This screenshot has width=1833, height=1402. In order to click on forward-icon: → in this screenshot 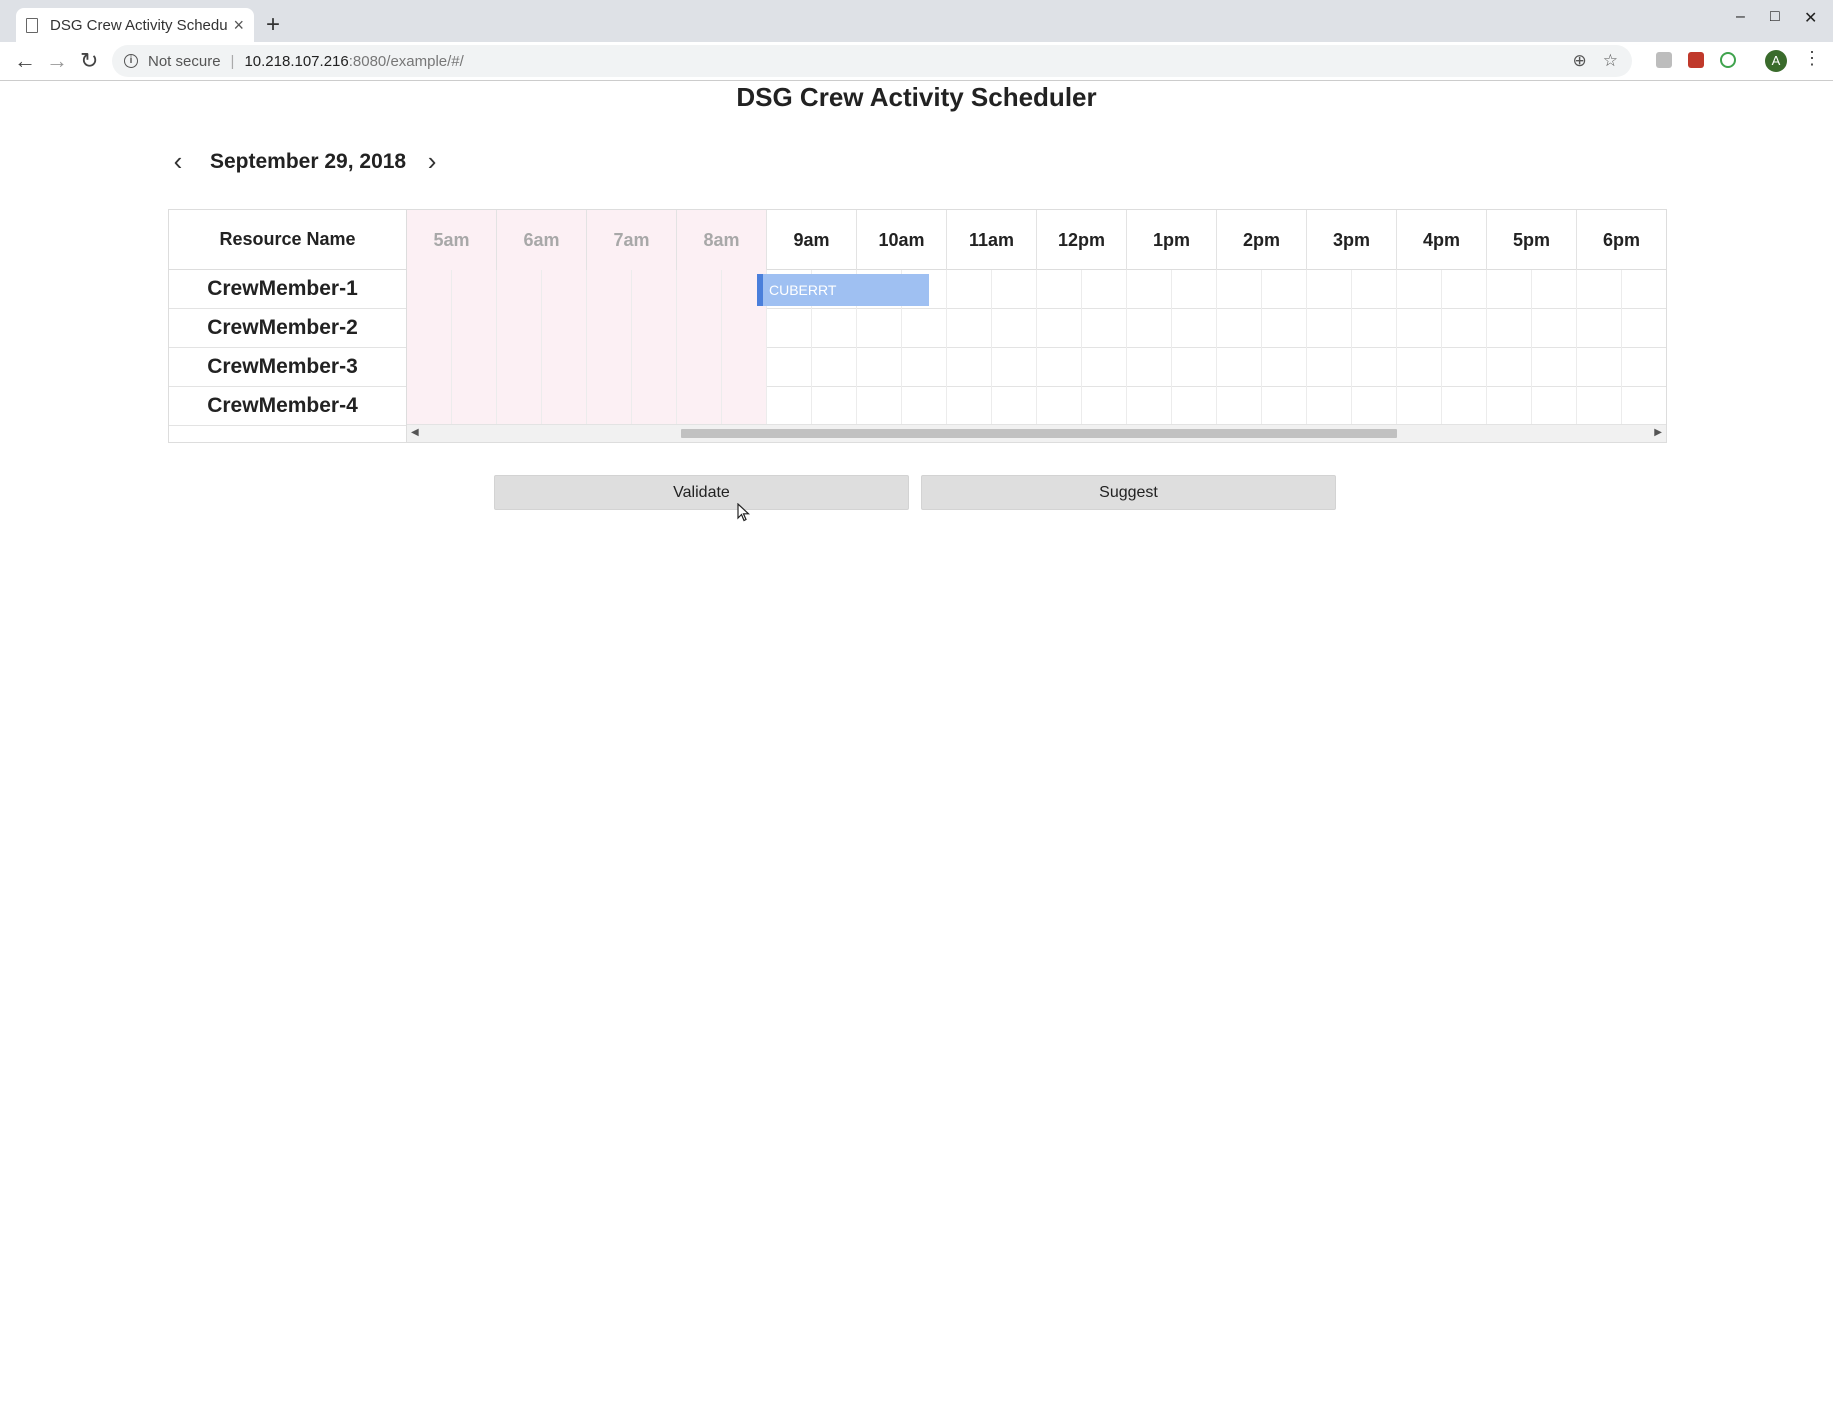, I will do `click(57, 61)`.